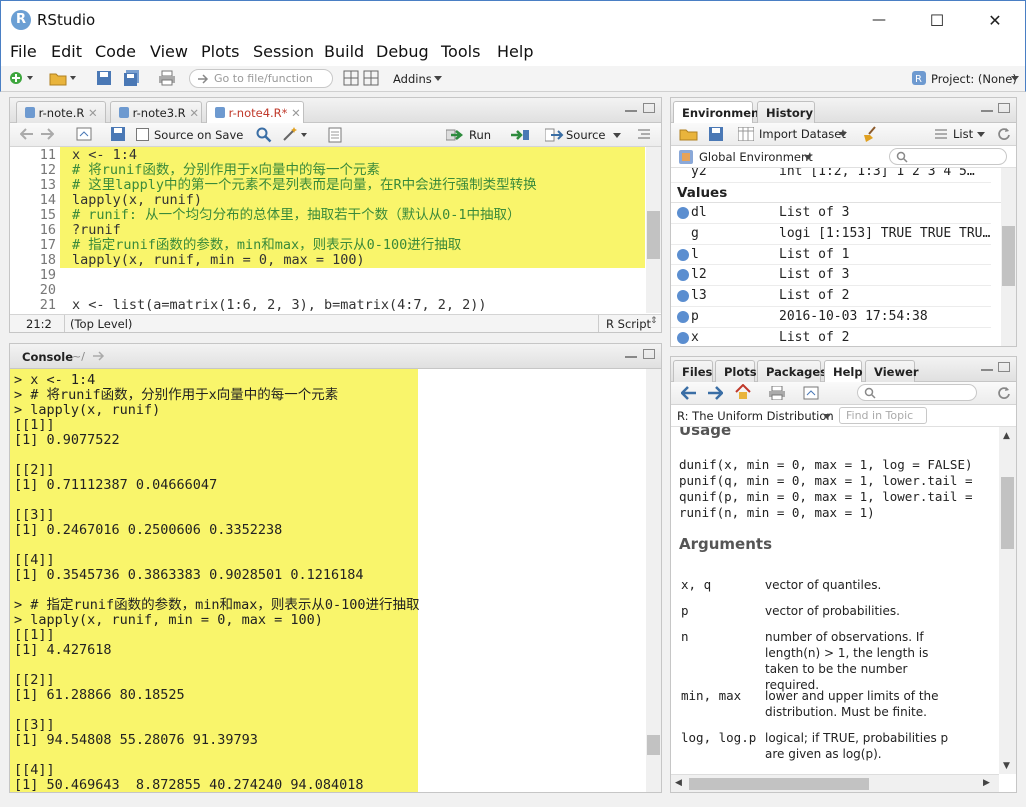 Image resolution: width=1026 pixels, height=807 pixels. What do you see at coordinates (792, 371) in the screenshot?
I see `tab-packages: Packages` at bounding box center [792, 371].